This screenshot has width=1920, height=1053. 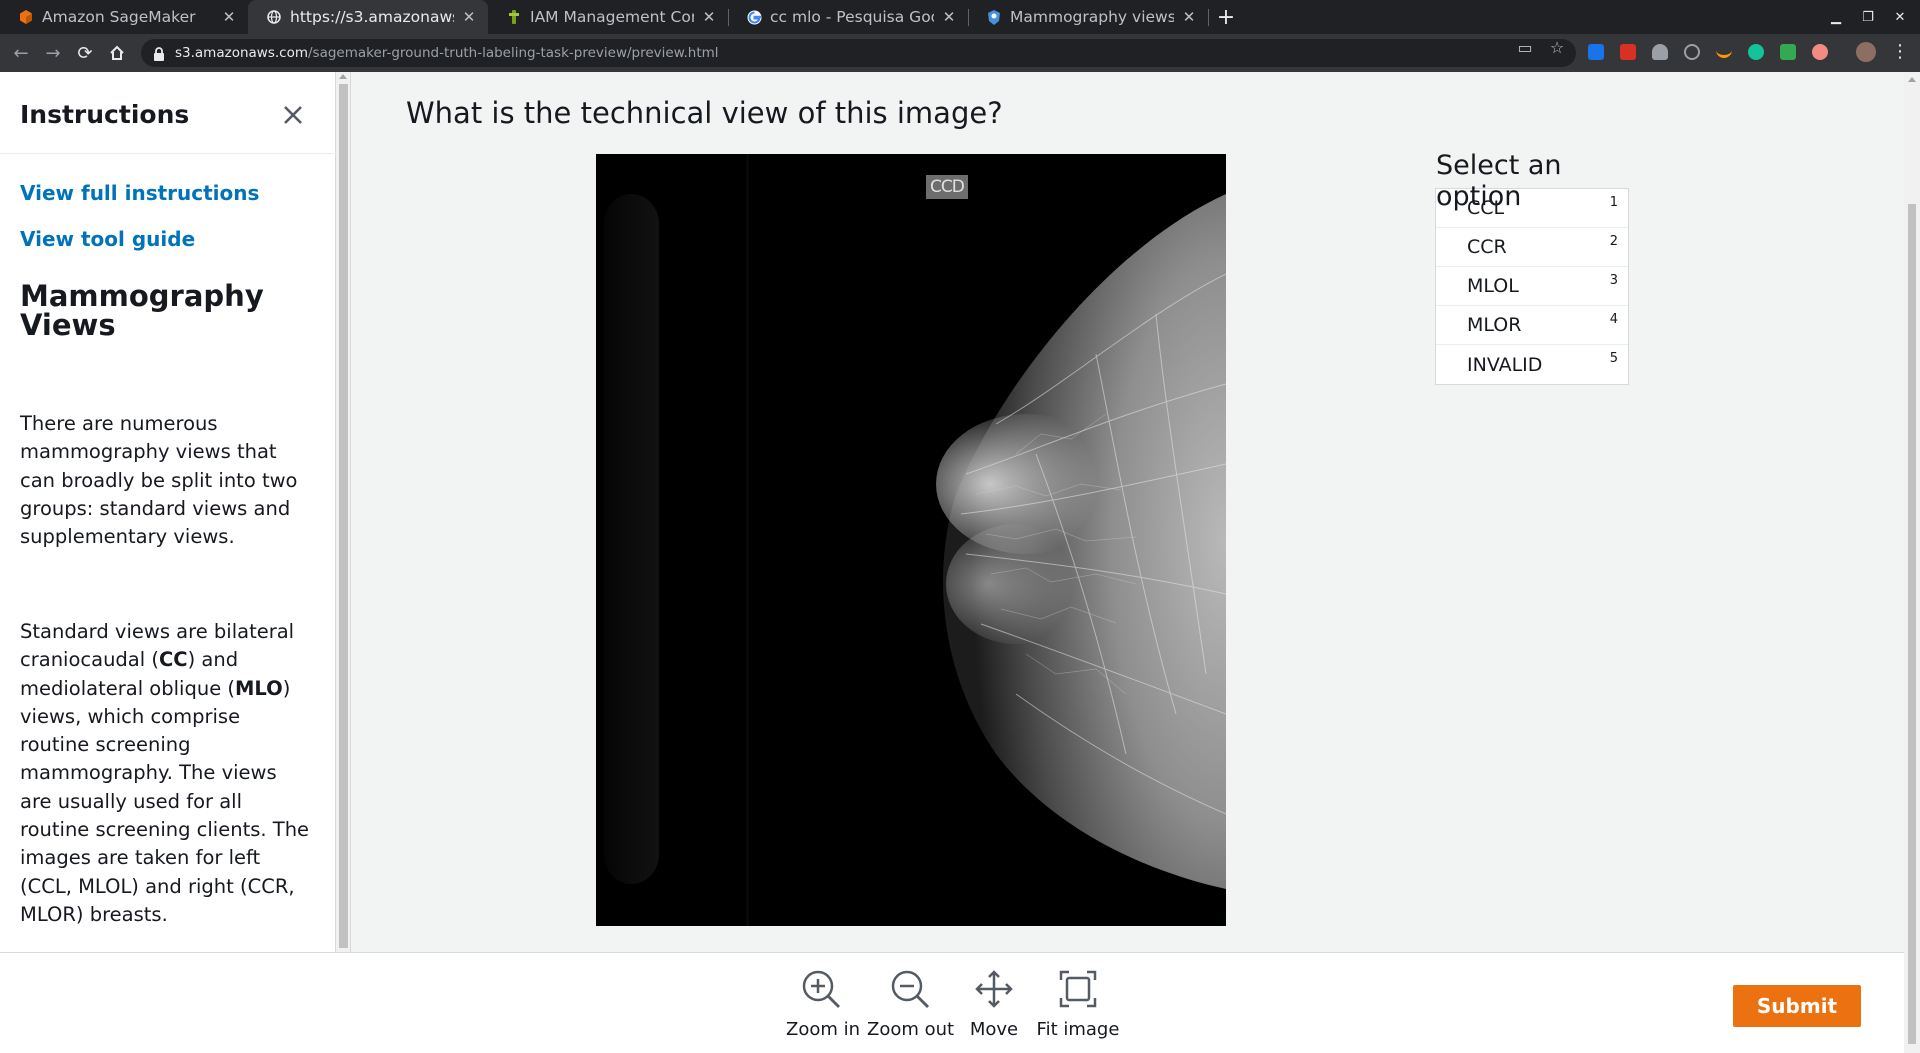 I want to click on forward-arrow-icon: →, so click(x=53, y=53).